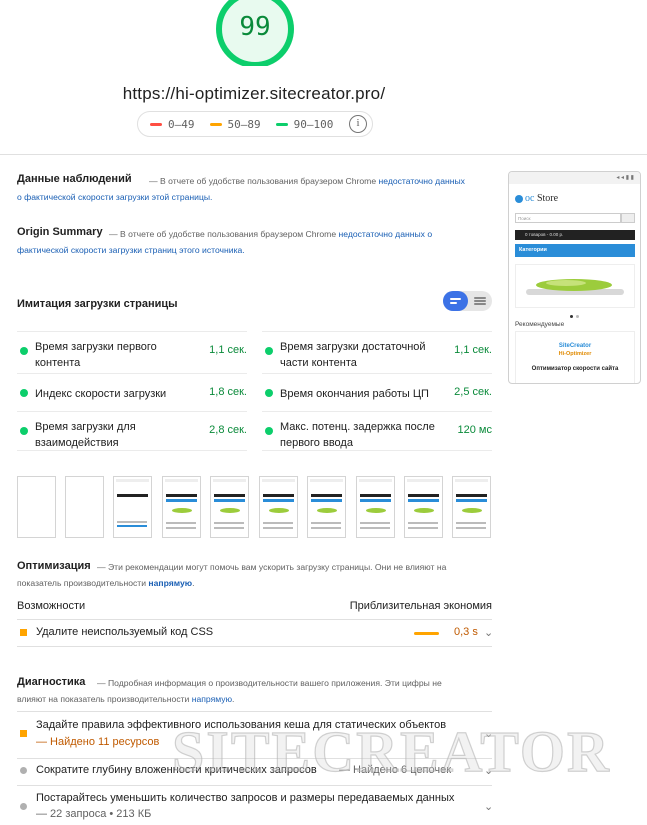 Image resolution: width=647 pixels, height=825 pixels. What do you see at coordinates (480, 298) in the screenshot?
I see `expanded-view-icon` at bounding box center [480, 298].